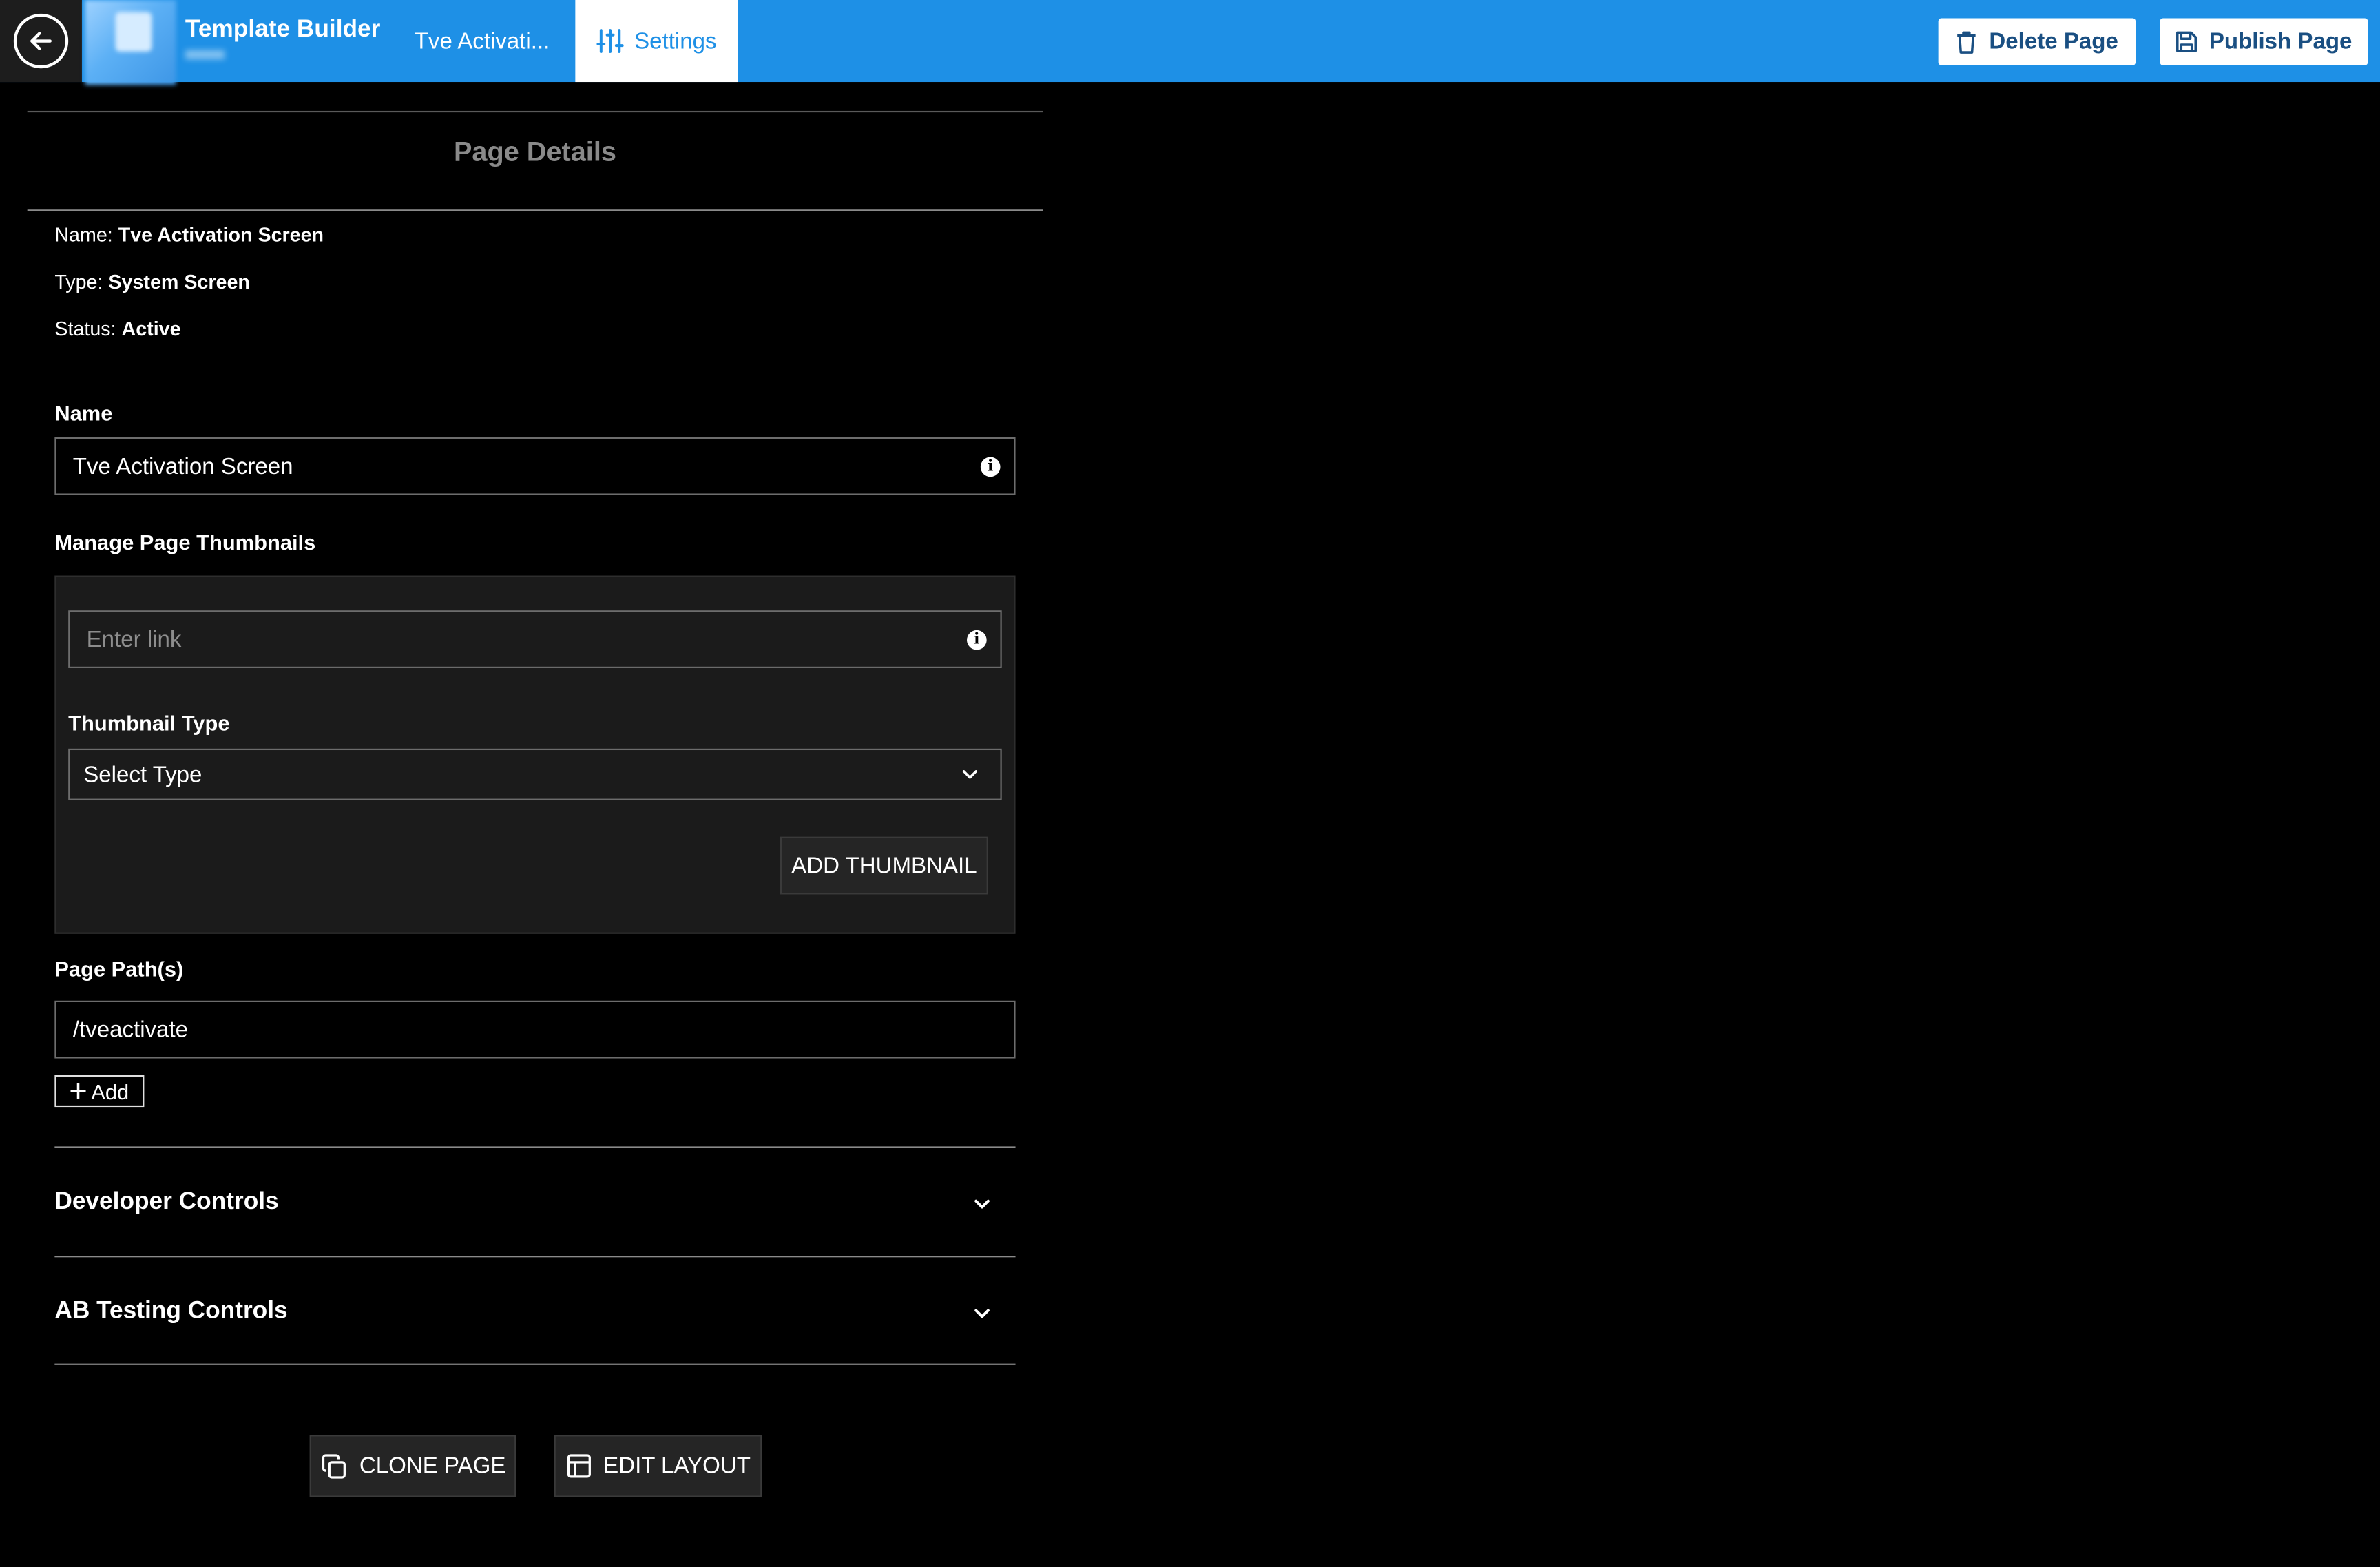  I want to click on publish-page-button: Publish Page, so click(2264, 42).